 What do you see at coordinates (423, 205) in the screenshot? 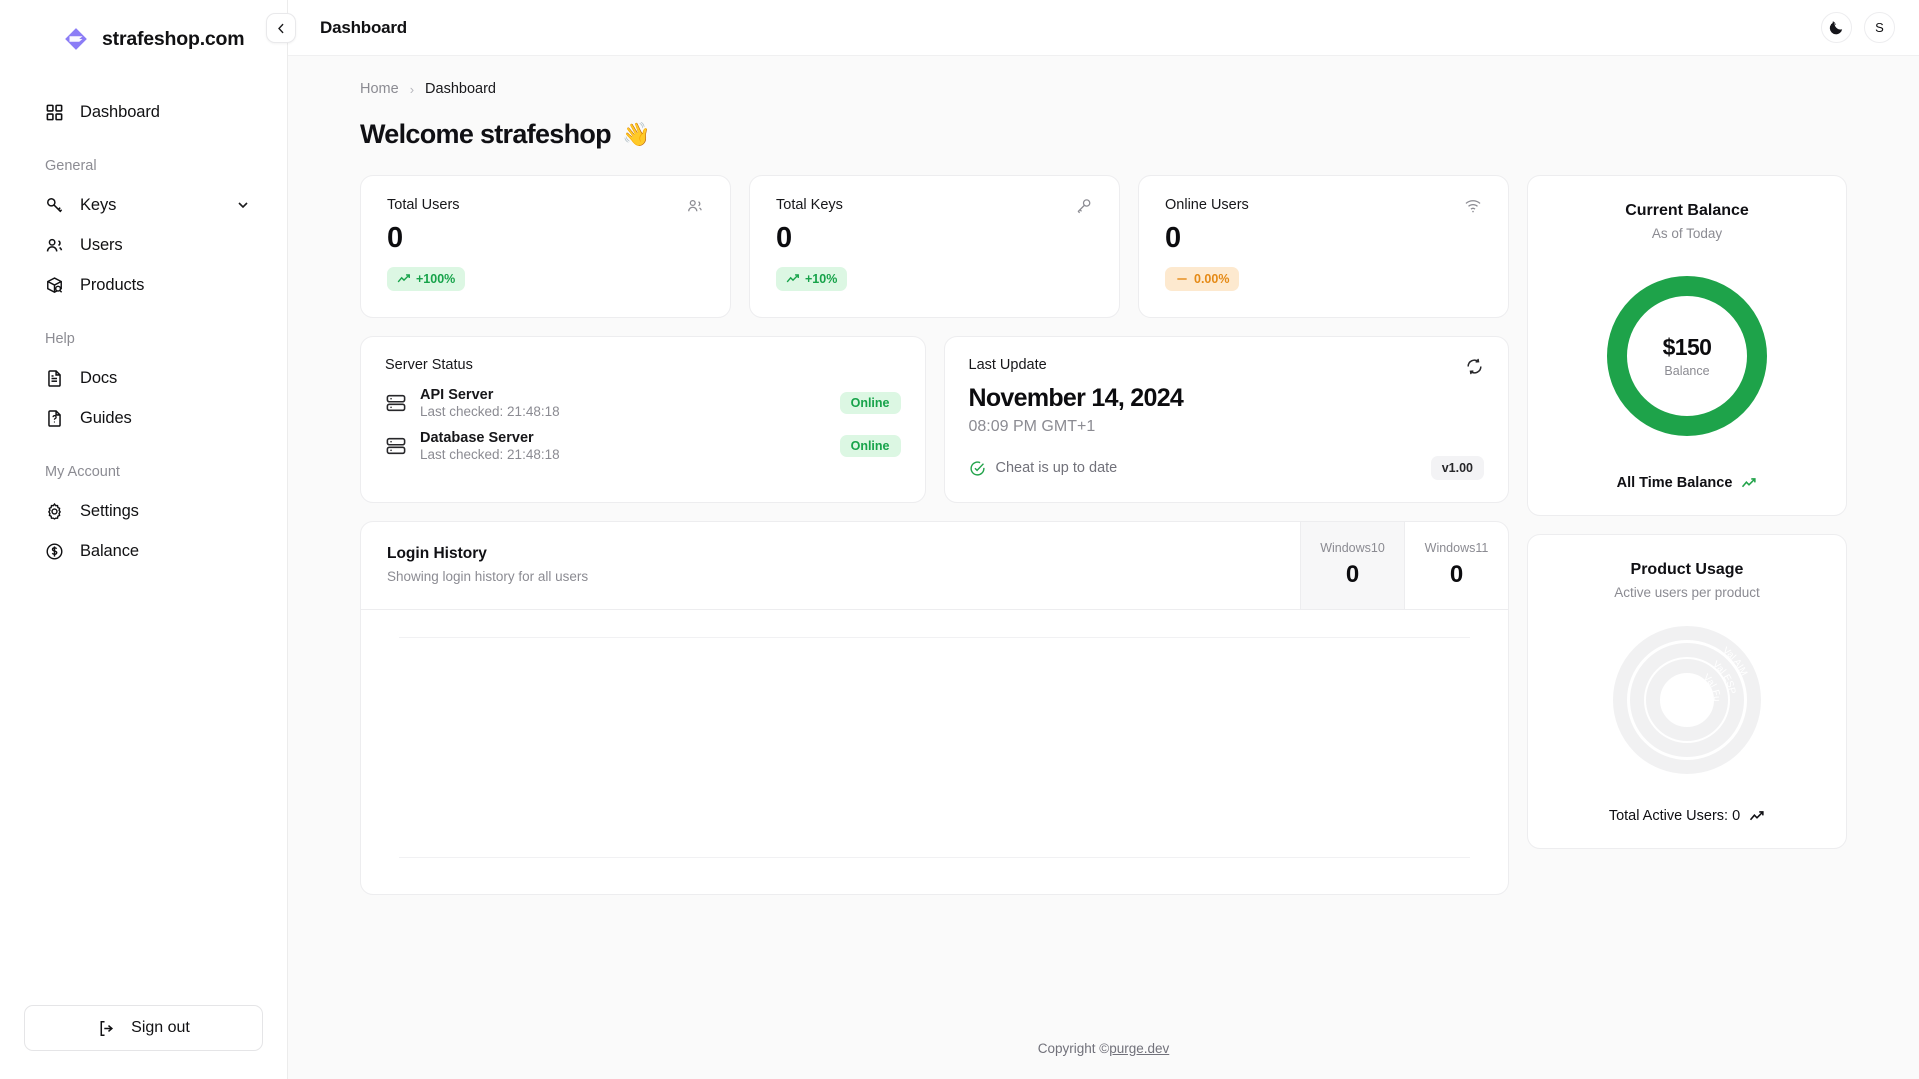
I see `stat-title: Total Users` at bounding box center [423, 205].